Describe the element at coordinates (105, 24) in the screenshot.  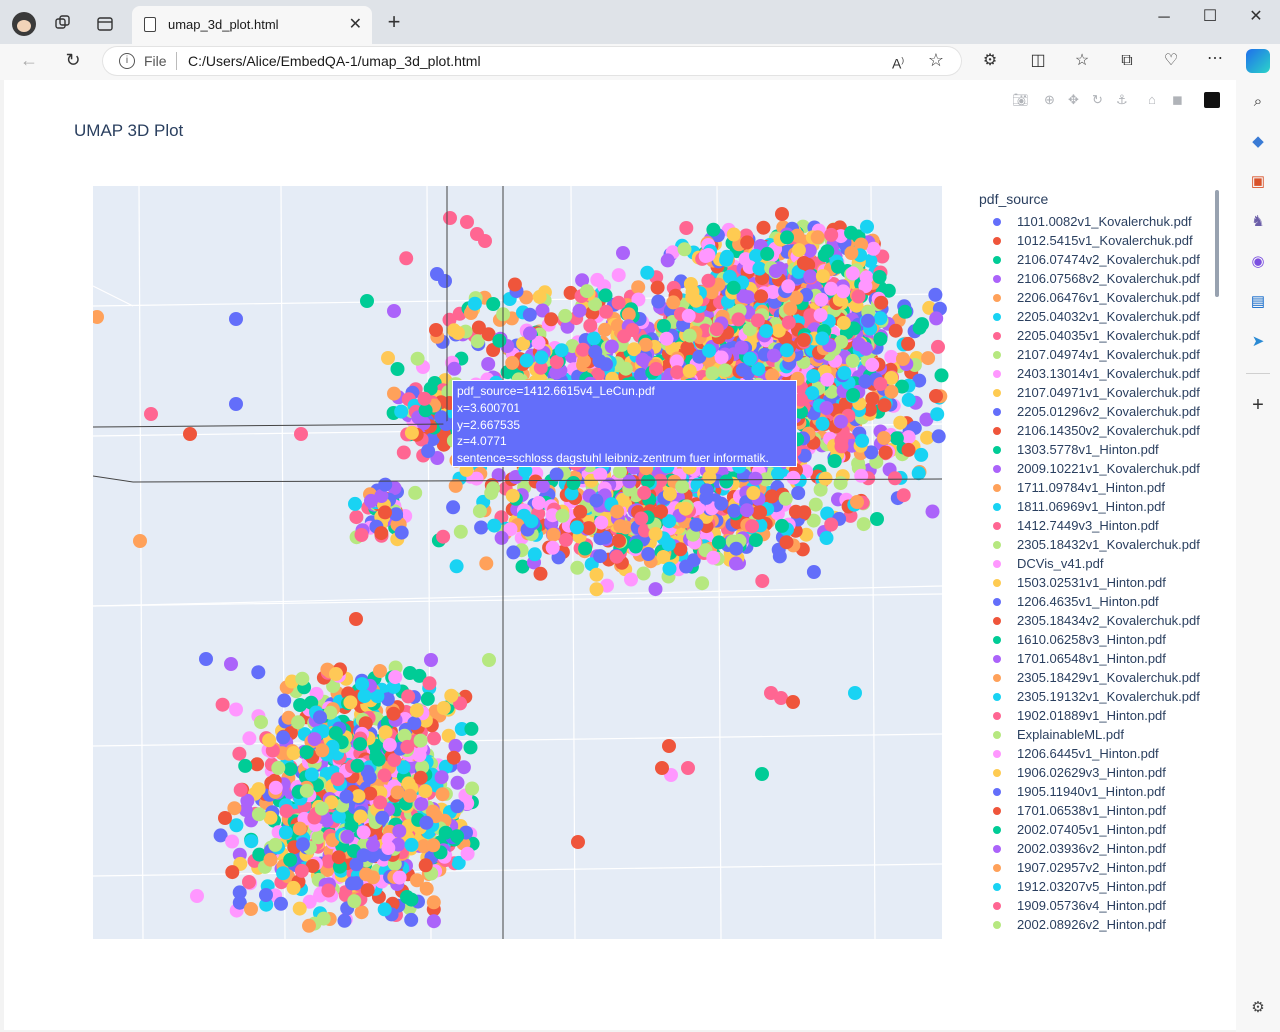
I see `vertical-tabs-icon` at that location.